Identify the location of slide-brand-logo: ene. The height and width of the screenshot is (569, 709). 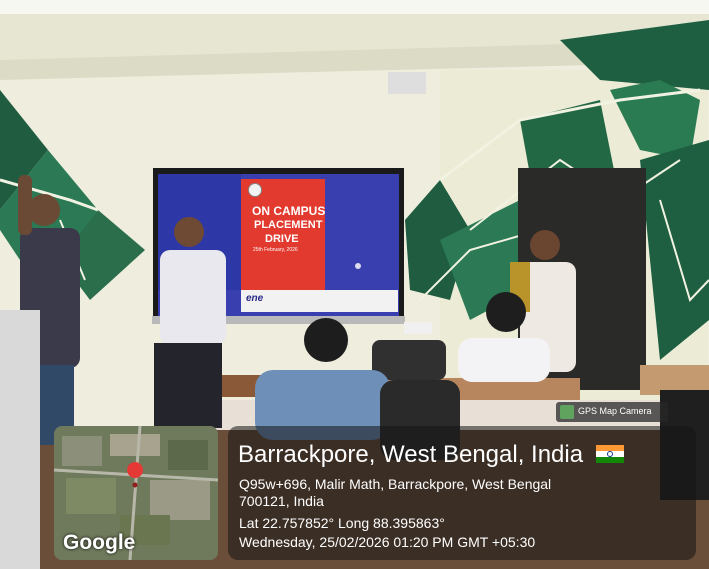
(255, 298).